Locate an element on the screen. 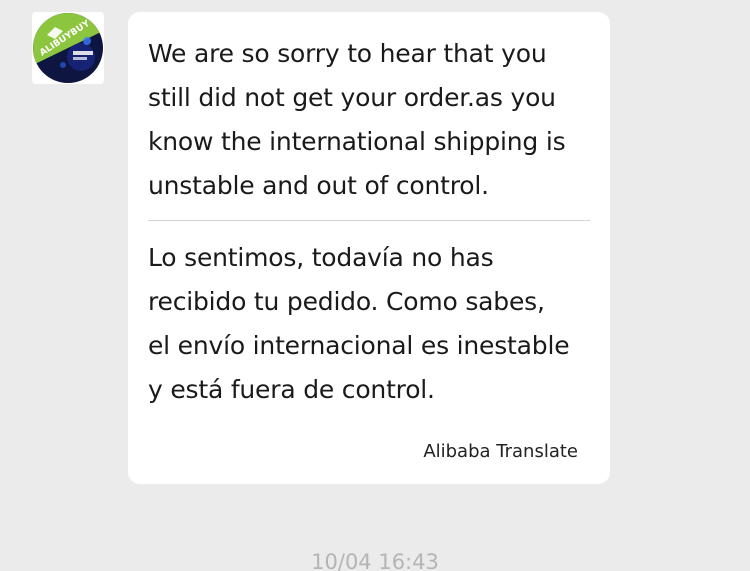  avatar: ALIBUYBUY is located at coordinates (68, 48).